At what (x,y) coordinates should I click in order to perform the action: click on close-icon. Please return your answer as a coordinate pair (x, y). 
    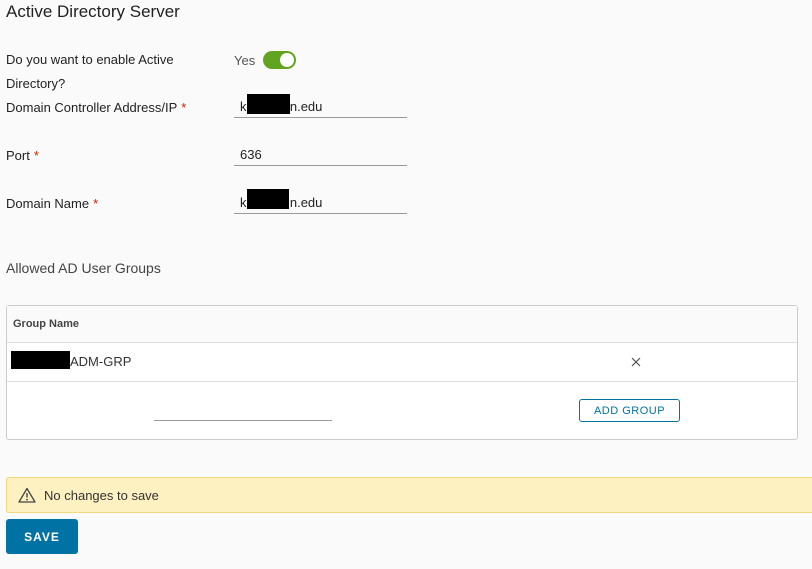
    Looking at the image, I should click on (636, 362).